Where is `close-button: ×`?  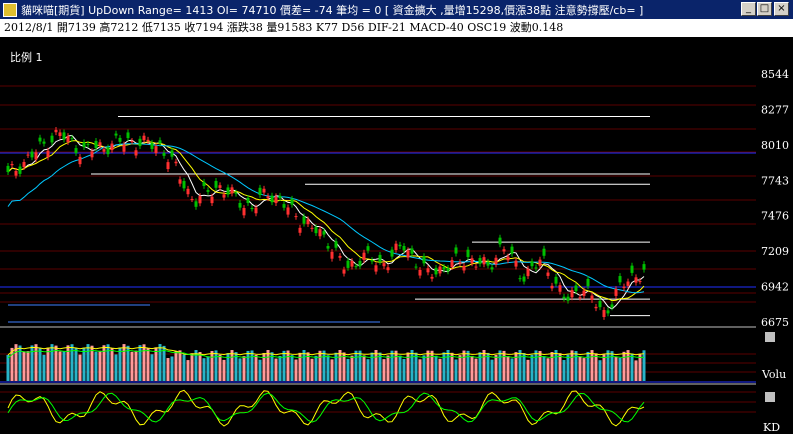 close-button: × is located at coordinates (781, 9).